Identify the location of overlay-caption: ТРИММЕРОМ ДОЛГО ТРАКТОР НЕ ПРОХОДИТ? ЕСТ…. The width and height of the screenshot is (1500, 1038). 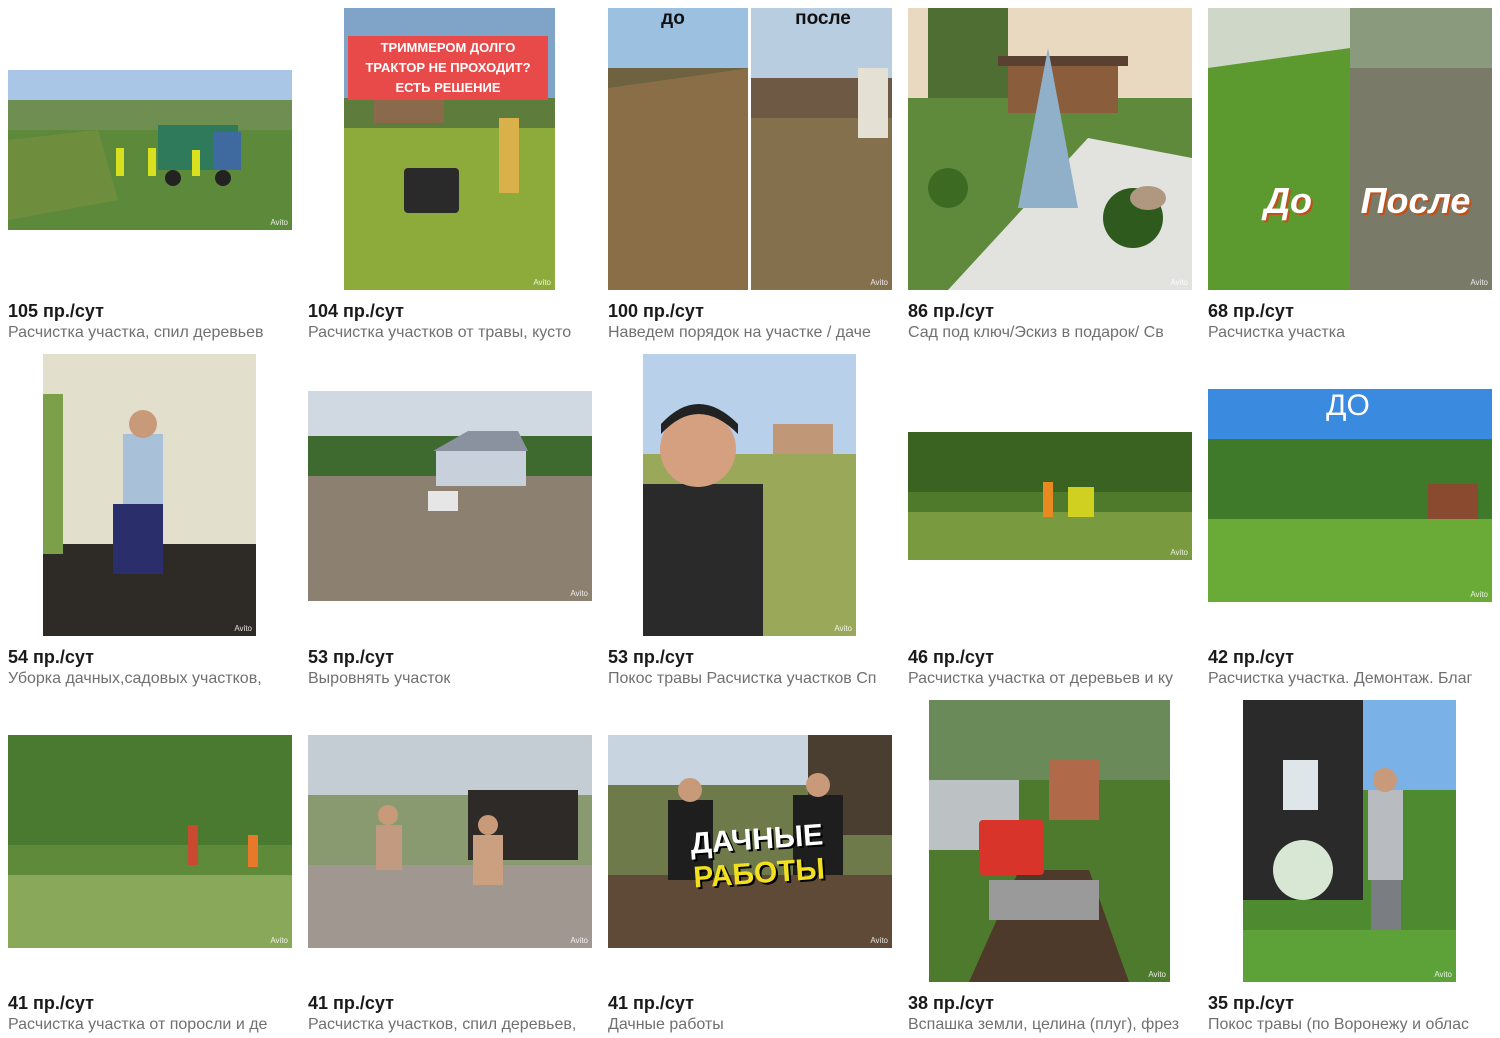
(448, 68).